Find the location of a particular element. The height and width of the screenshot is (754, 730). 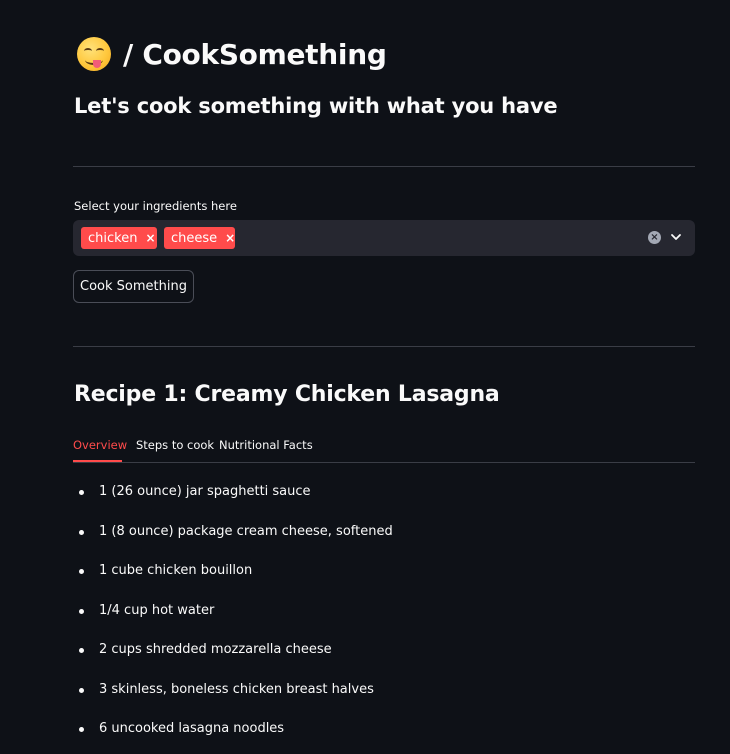

recipe-title: Recipe 1: Creamy Chicken Lasagna is located at coordinates (287, 394).